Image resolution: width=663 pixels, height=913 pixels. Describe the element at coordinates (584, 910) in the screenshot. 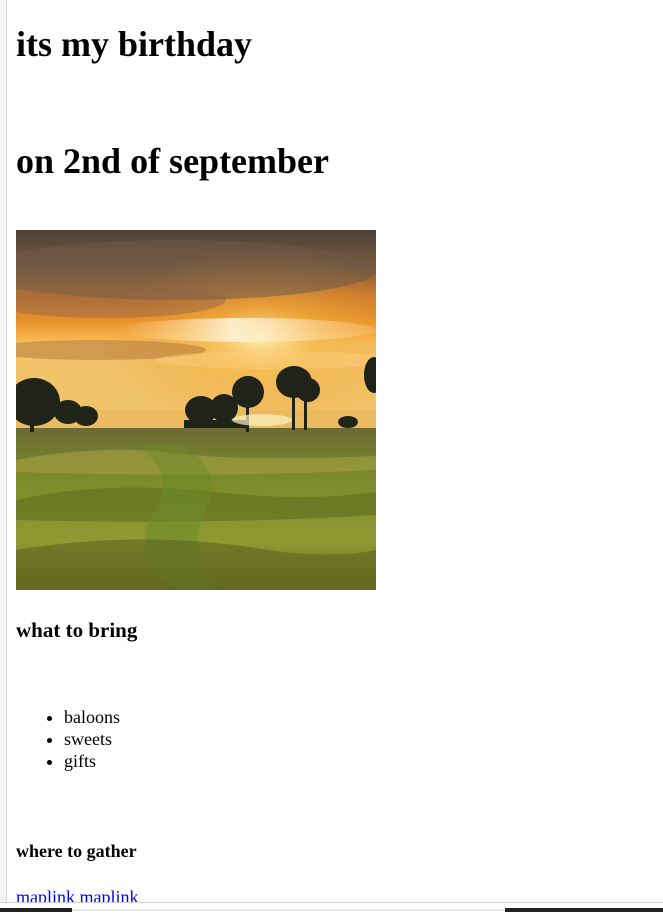

I see `scrollbar-track-right` at that location.